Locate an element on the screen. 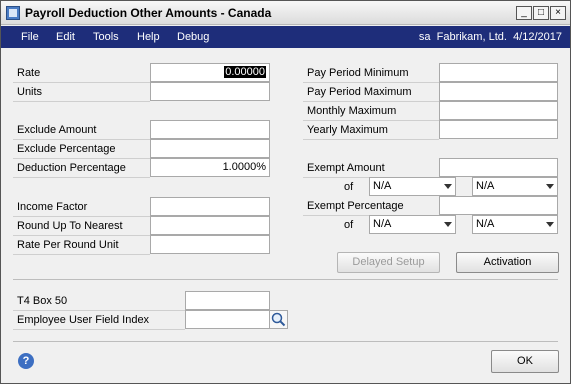  menu-debug: Debug is located at coordinates (193, 37).